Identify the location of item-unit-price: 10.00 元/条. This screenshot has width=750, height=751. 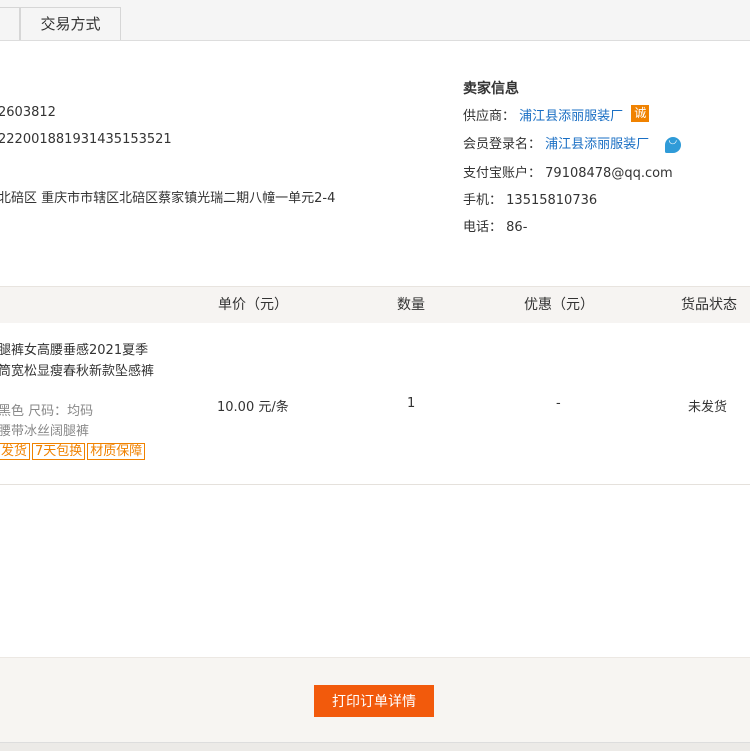
(253, 407).